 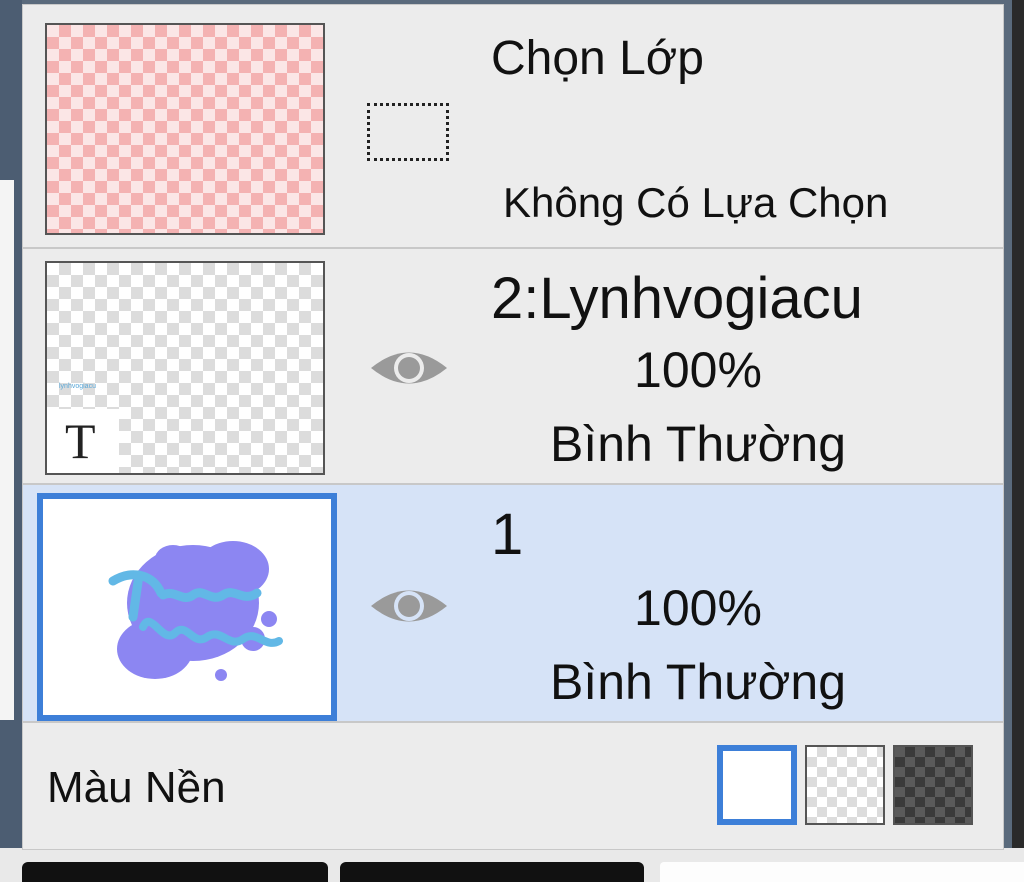 I want to click on layer-name: 1, so click(x=507, y=534).